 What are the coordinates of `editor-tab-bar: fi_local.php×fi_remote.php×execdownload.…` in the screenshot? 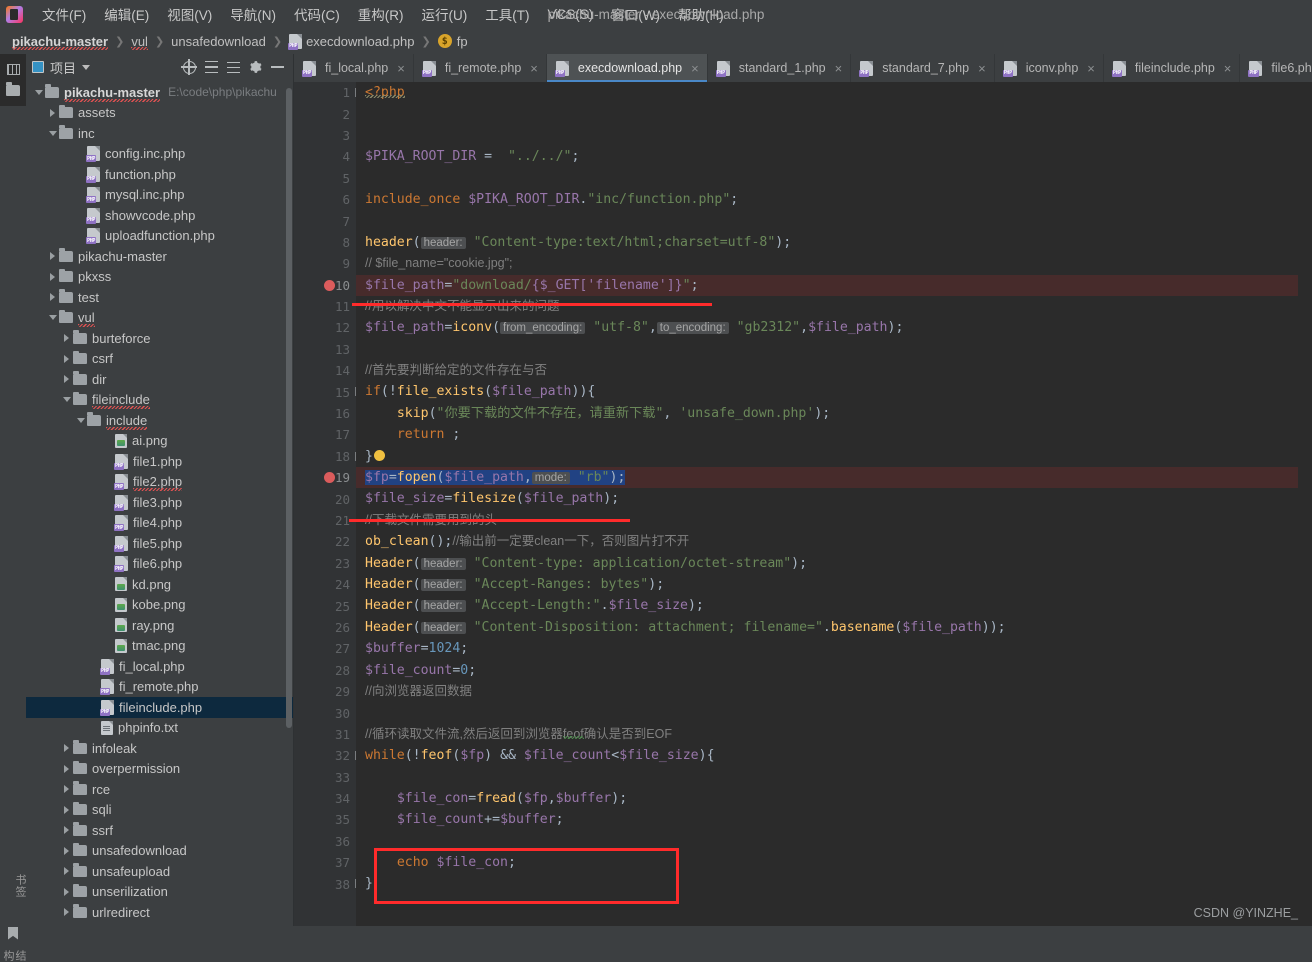 It's located at (803, 68).